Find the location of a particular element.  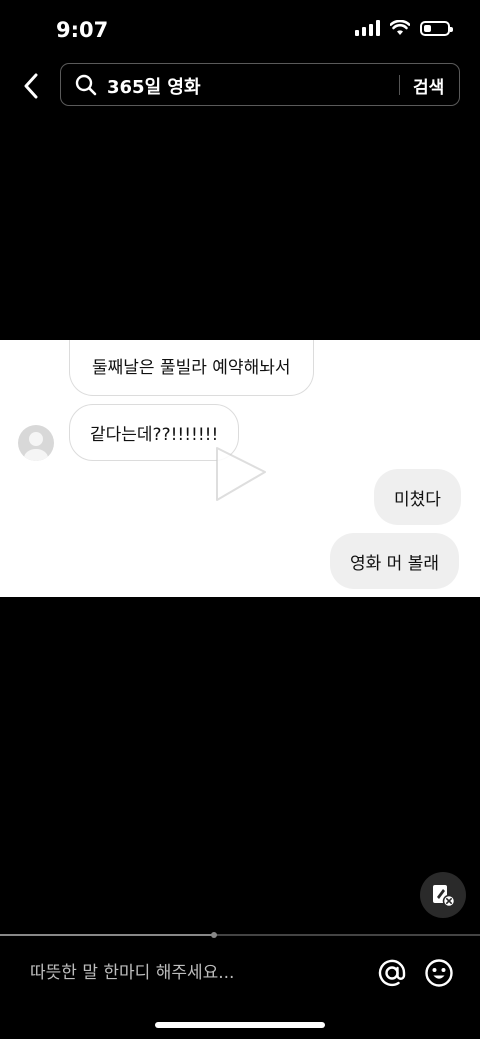

status-icons is located at coordinates (404, 28).